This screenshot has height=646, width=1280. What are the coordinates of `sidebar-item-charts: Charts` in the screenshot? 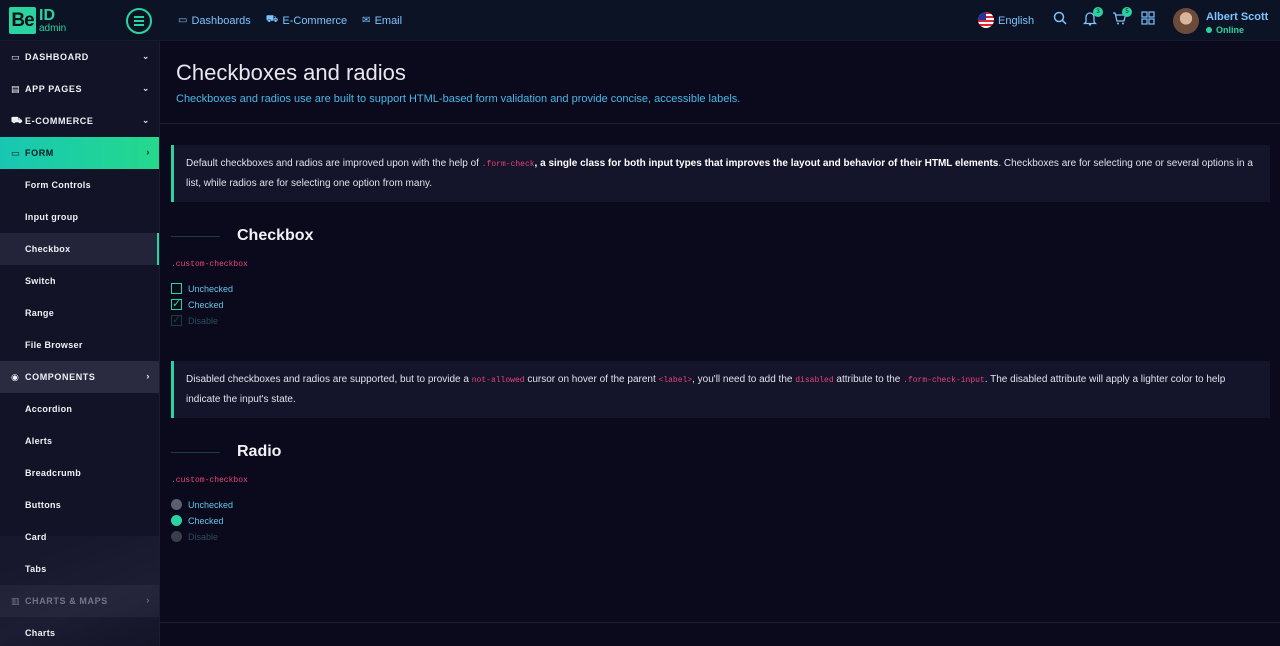 It's located at (79, 631).